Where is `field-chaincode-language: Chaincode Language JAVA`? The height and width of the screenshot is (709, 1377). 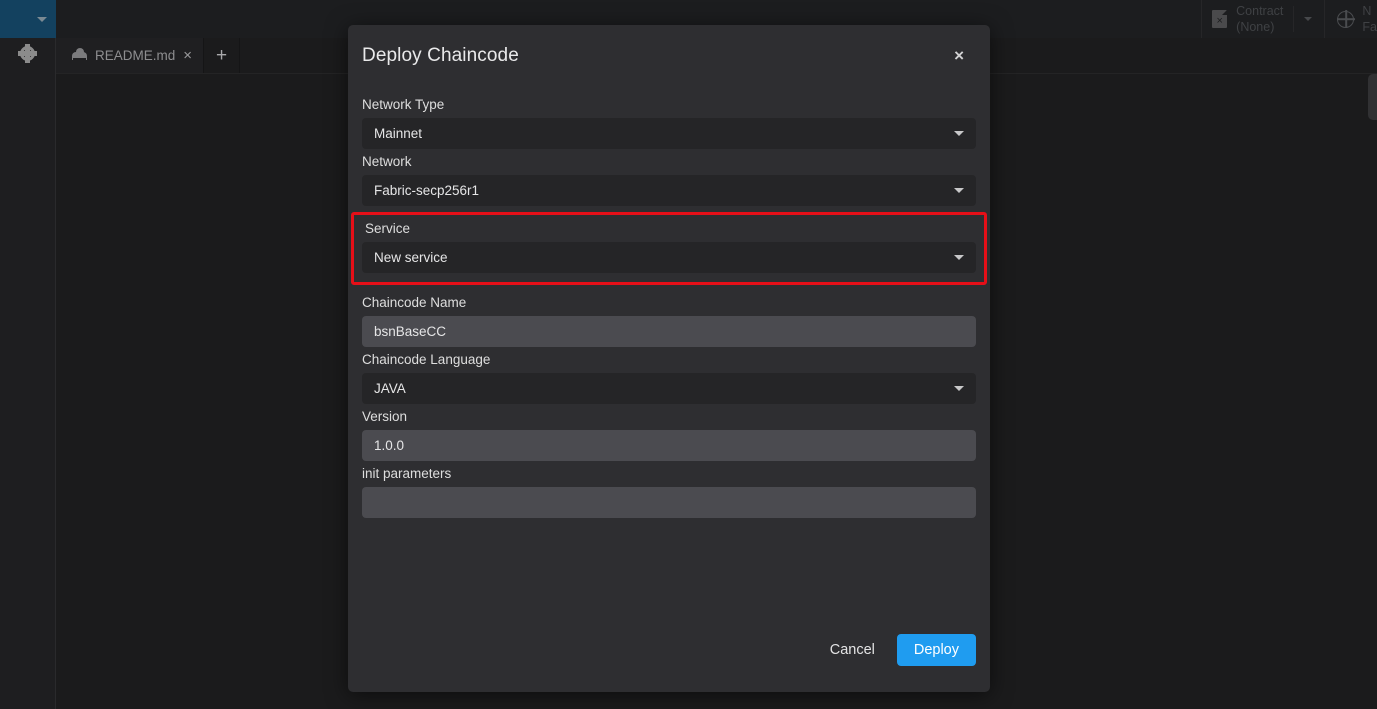
field-chaincode-language: Chaincode Language JAVA is located at coordinates (669, 378).